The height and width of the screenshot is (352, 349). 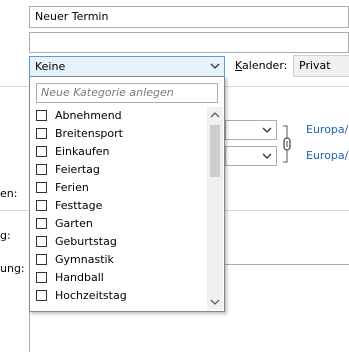 I want to click on scrollbar, so click(x=215, y=208).